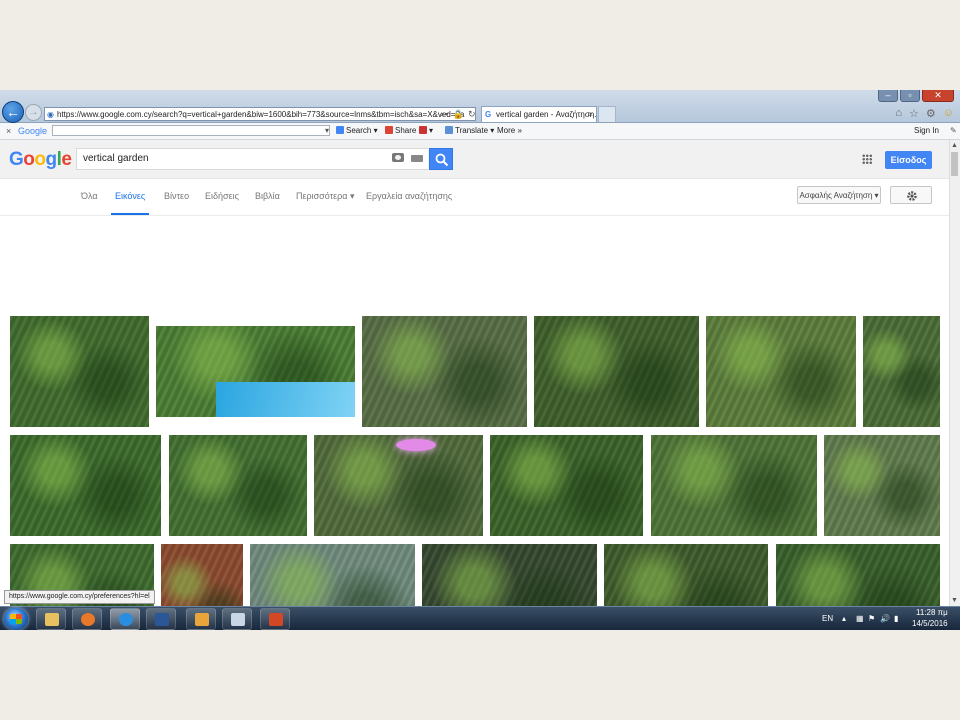 This screenshot has height=720, width=960. Describe the element at coordinates (931, 113) in the screenshot. I see `settings-gear-icon: ⚙` at that location.